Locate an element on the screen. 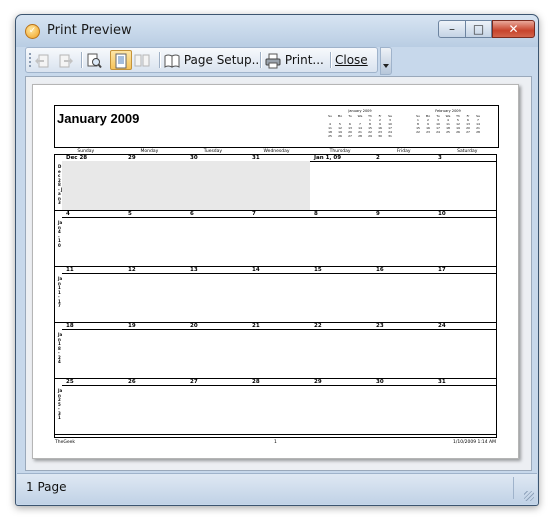 The image size is (555, 521). two-pages-icon is located at coordinates (142, 60).